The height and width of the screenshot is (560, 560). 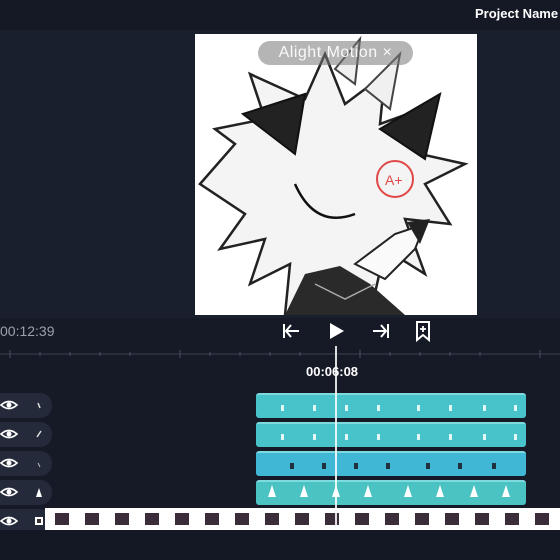 I want to click on play-icon, so click(x=336, y=331).